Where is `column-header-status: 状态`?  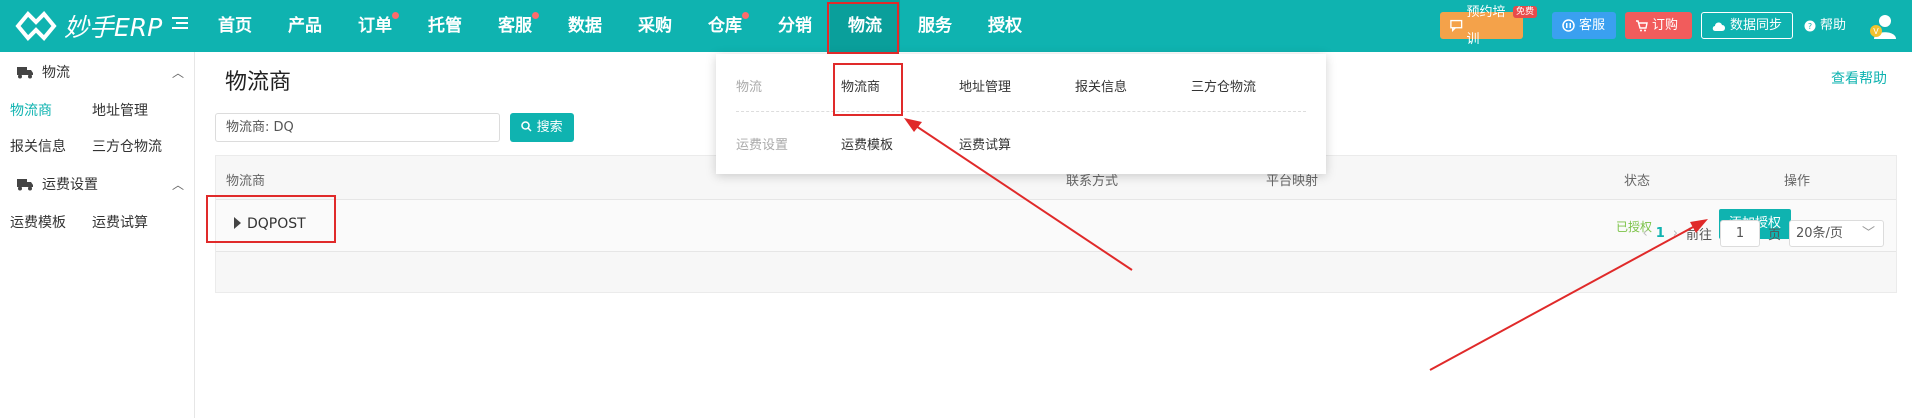 column-header-status: 状态 is located at coordinates (1637, 181).